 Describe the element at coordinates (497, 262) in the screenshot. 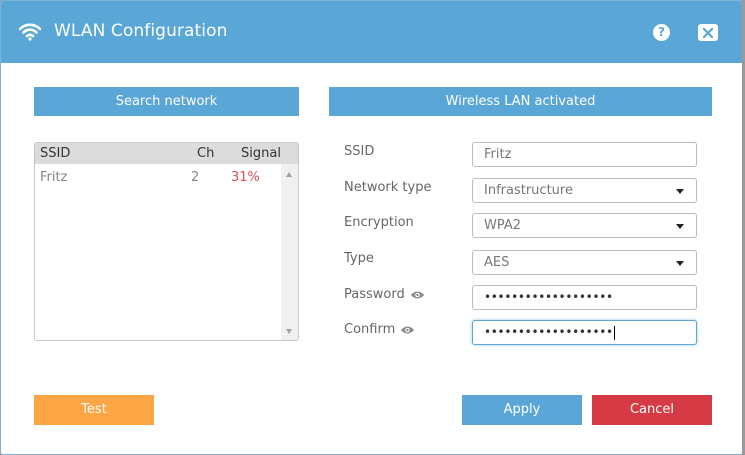

I see `type-value: AES` at that location.